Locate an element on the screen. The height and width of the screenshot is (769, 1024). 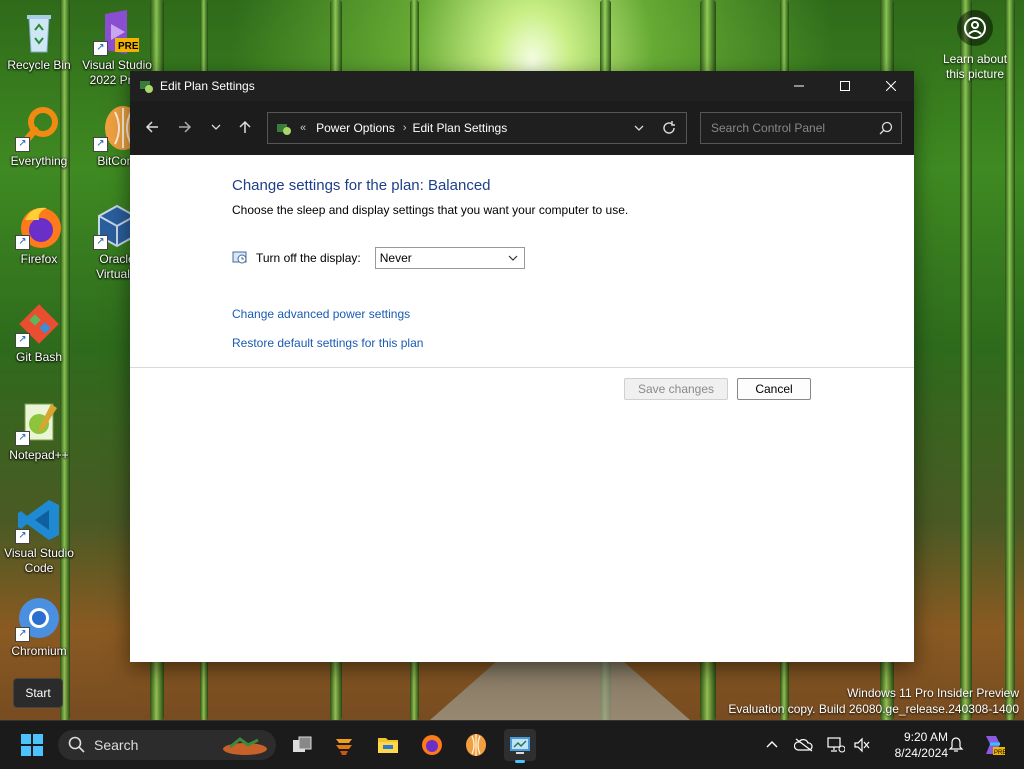
arrow-up-icon is located at coordinates (245, 126).